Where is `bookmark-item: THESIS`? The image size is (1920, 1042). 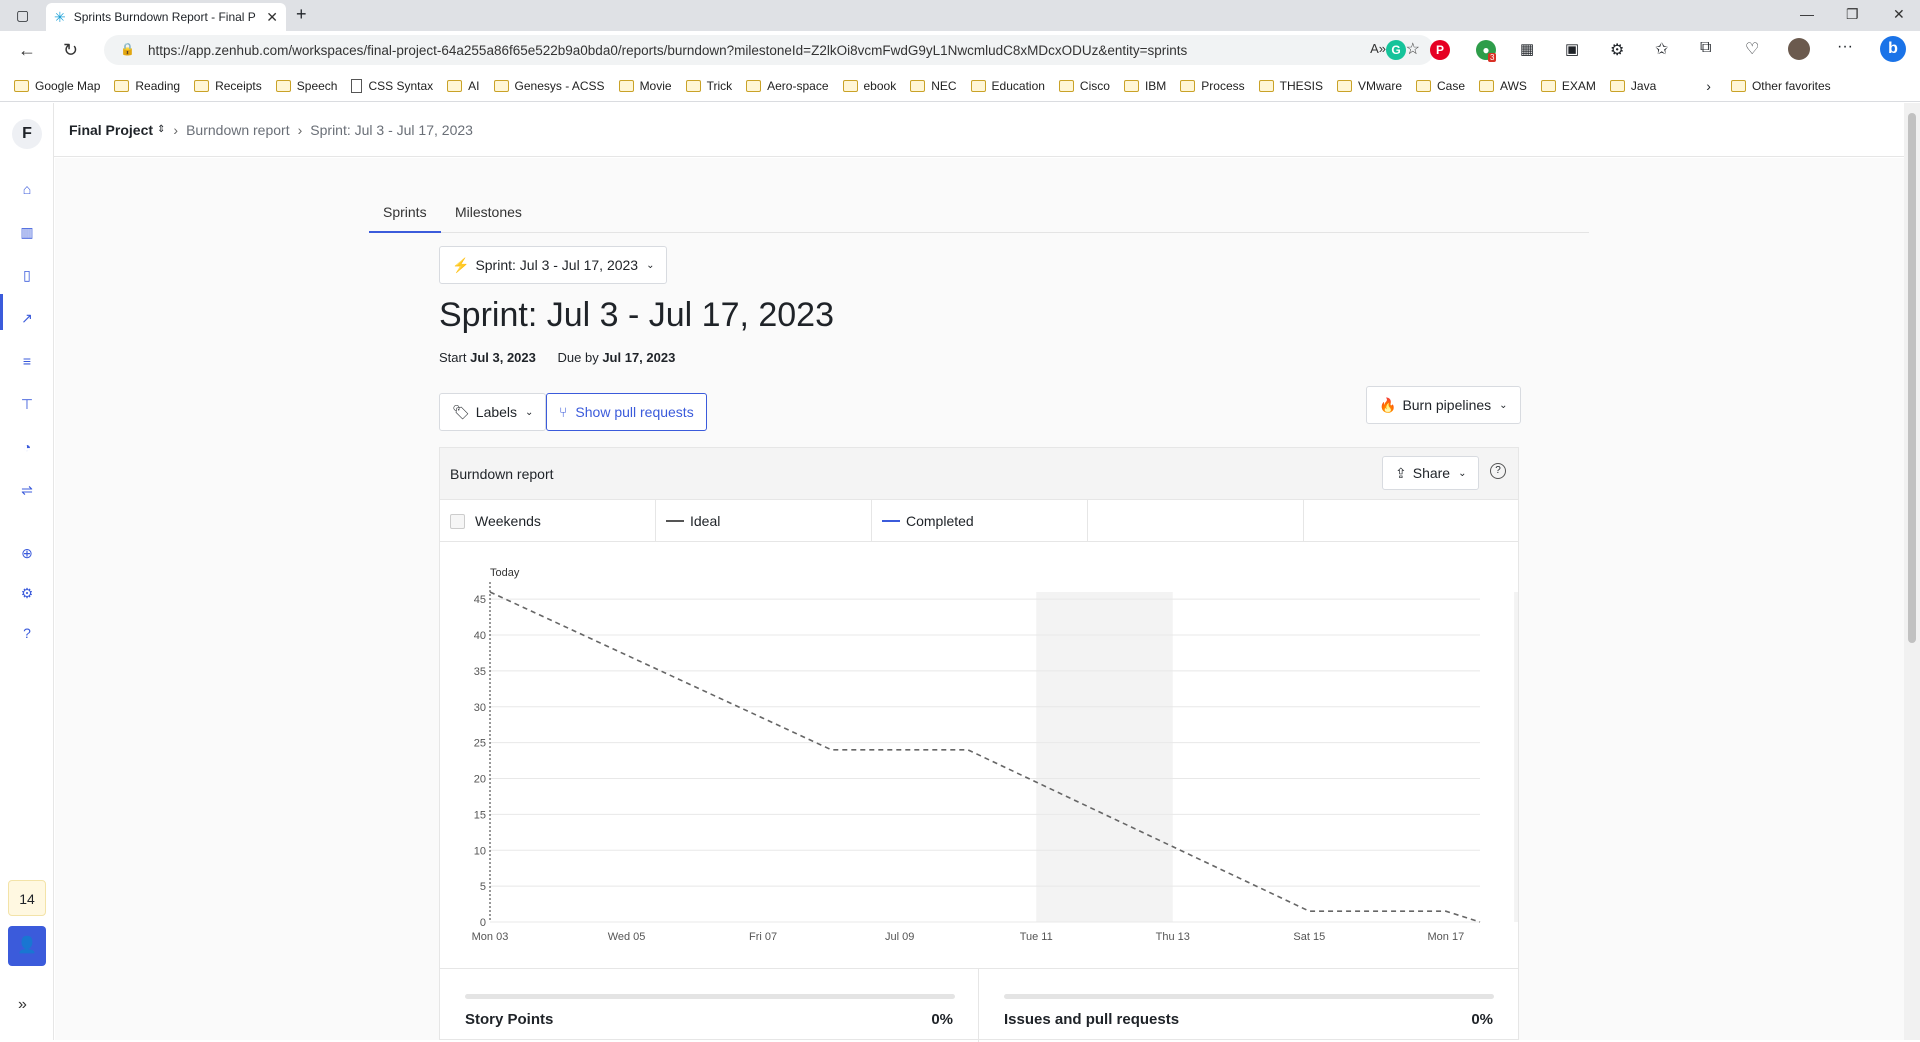 bookmark-item: THESIS is located at coordinates (1290, 86).